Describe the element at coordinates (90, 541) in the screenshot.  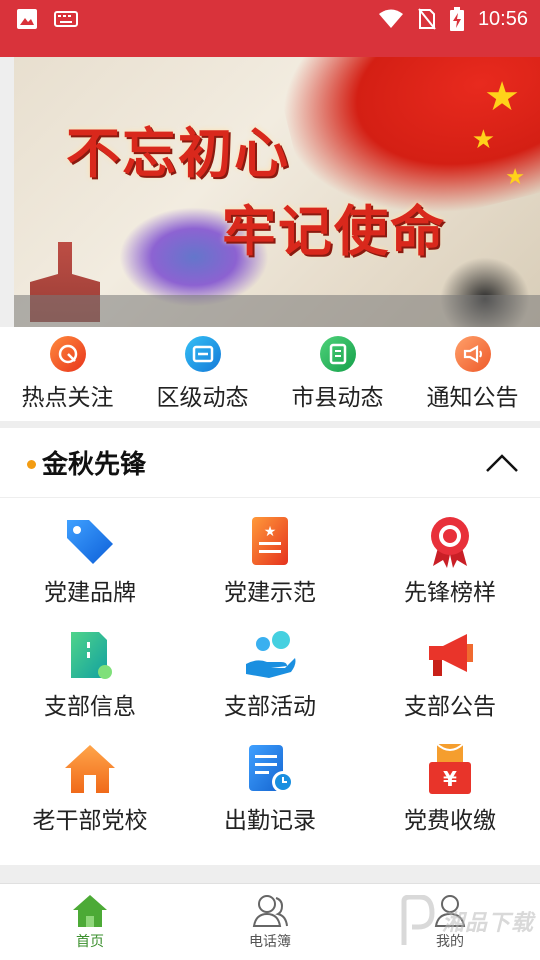
I see `tag-icon` at that location.